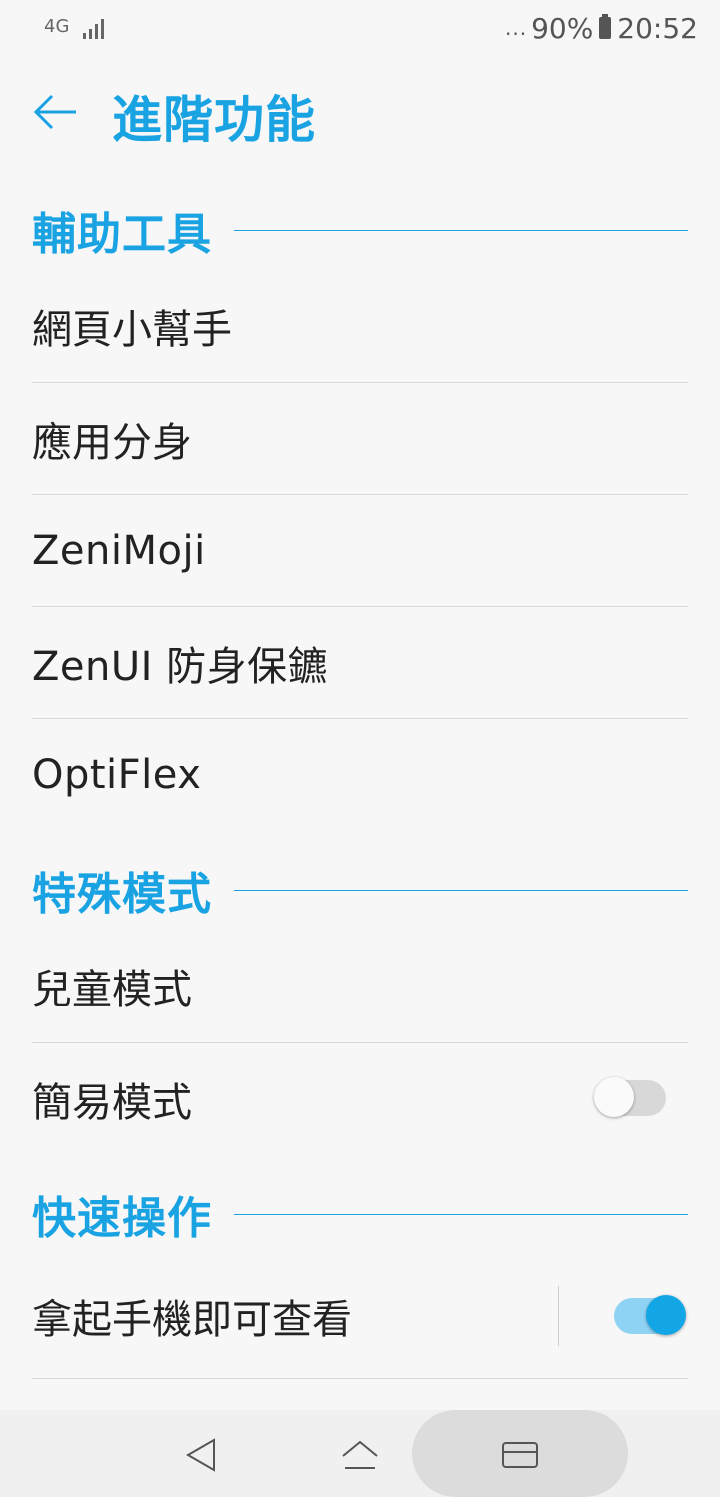 This screenshot has height=1497, width=720. Describe the element at coordinates (360, 663) in the screenshot. I see `list-item-zenui-safeguard: ZenUI 防身保鑣` at that location.